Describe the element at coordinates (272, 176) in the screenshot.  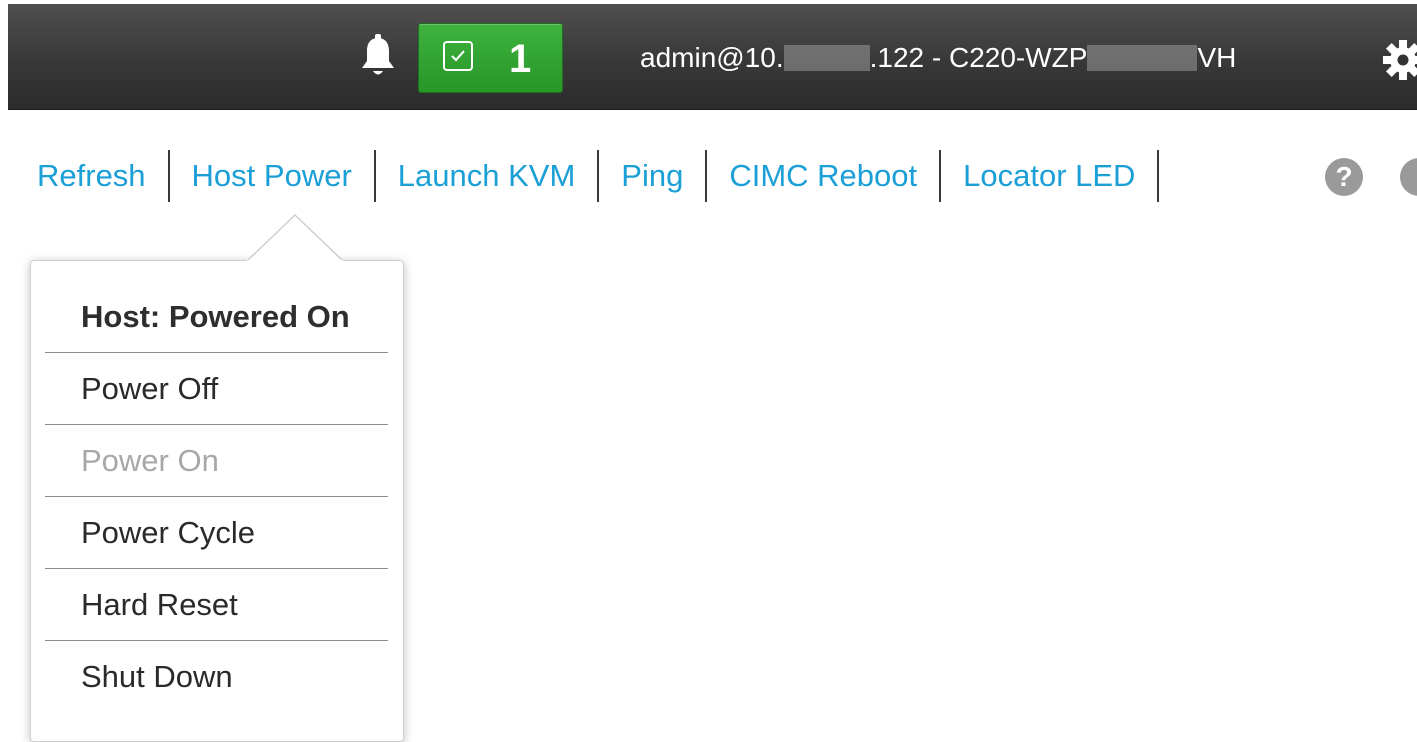
I see `host-power-link: Host Power` at that location.